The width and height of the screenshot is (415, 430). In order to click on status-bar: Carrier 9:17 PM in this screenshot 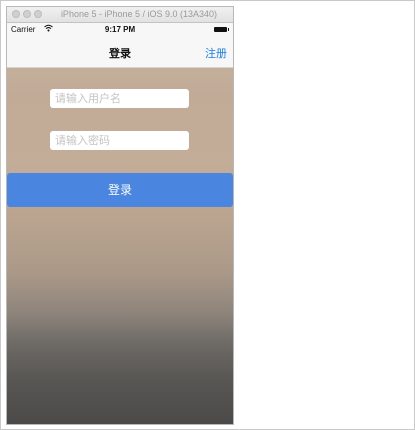, I will do `click(120, 30)`.